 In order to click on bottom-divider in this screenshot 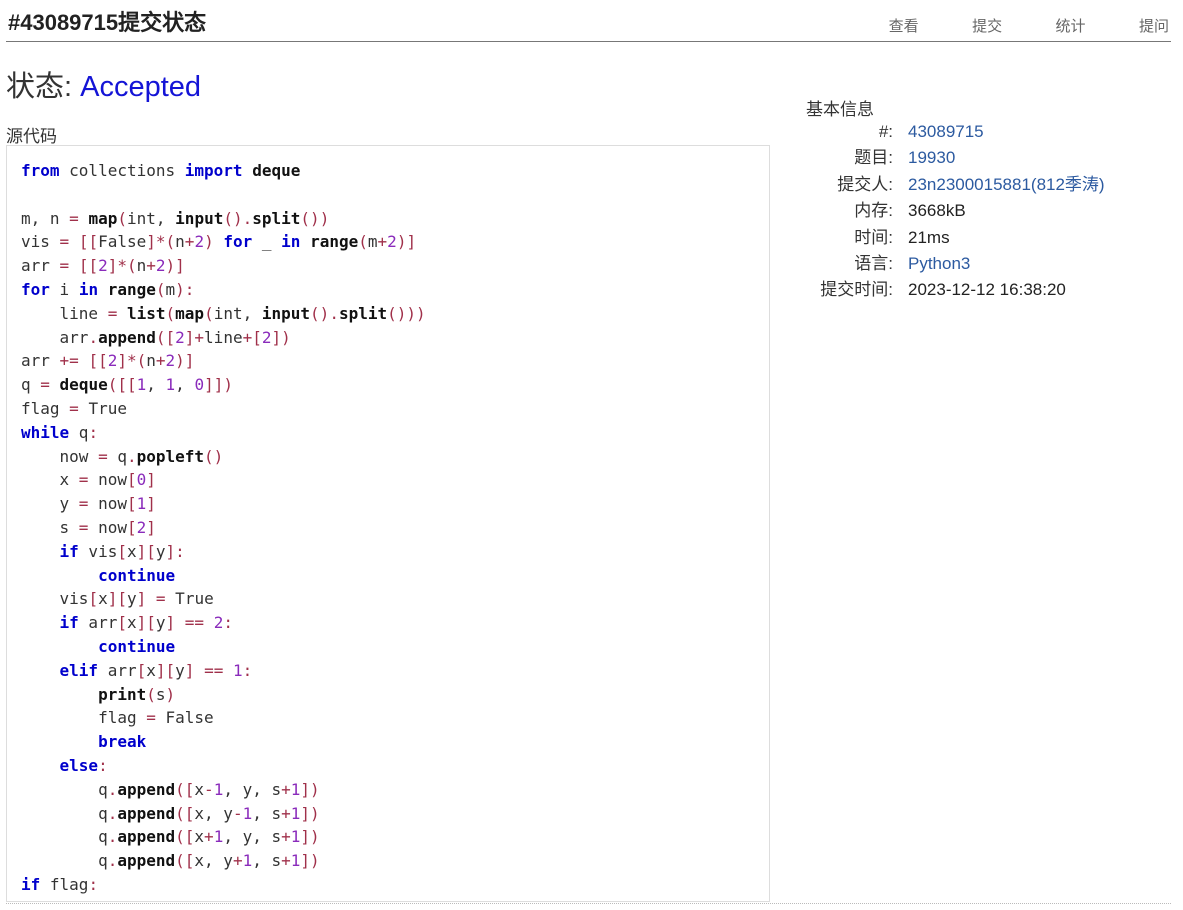, I will do `click(588, 903)`.